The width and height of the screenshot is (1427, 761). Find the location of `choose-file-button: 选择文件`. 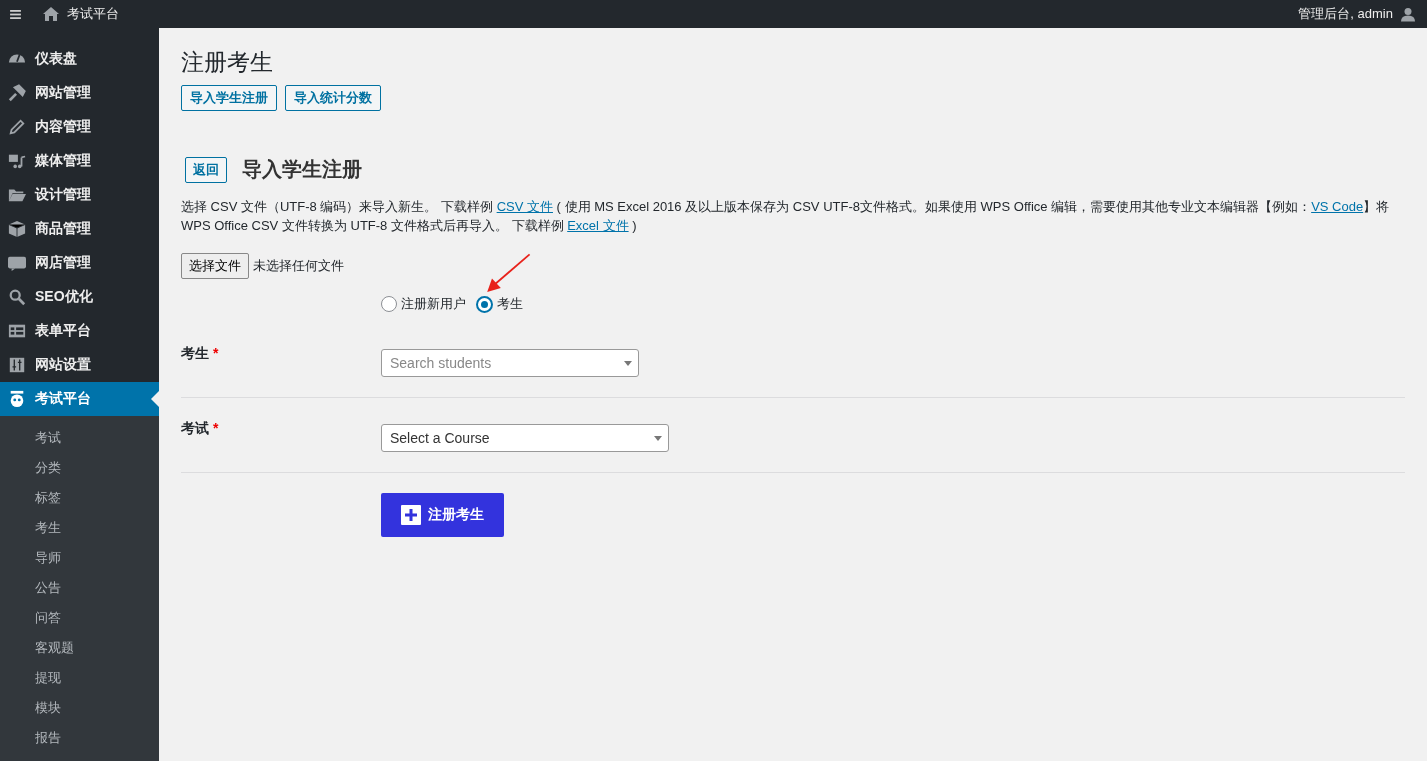

choose-file-button: 选择文件 is located at coordinates (215, 266).